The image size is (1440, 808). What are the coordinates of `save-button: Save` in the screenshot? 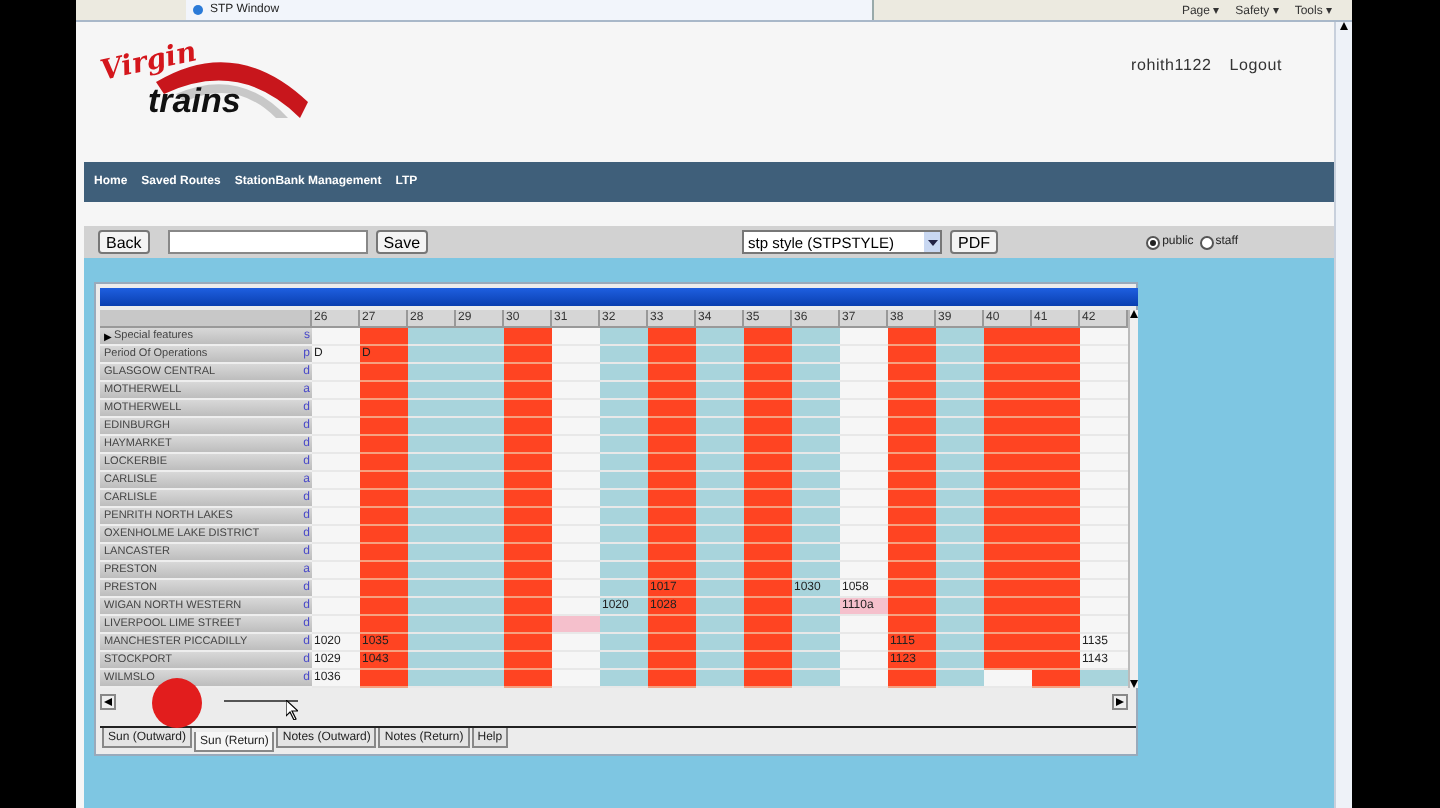 It's located at (402, 242).